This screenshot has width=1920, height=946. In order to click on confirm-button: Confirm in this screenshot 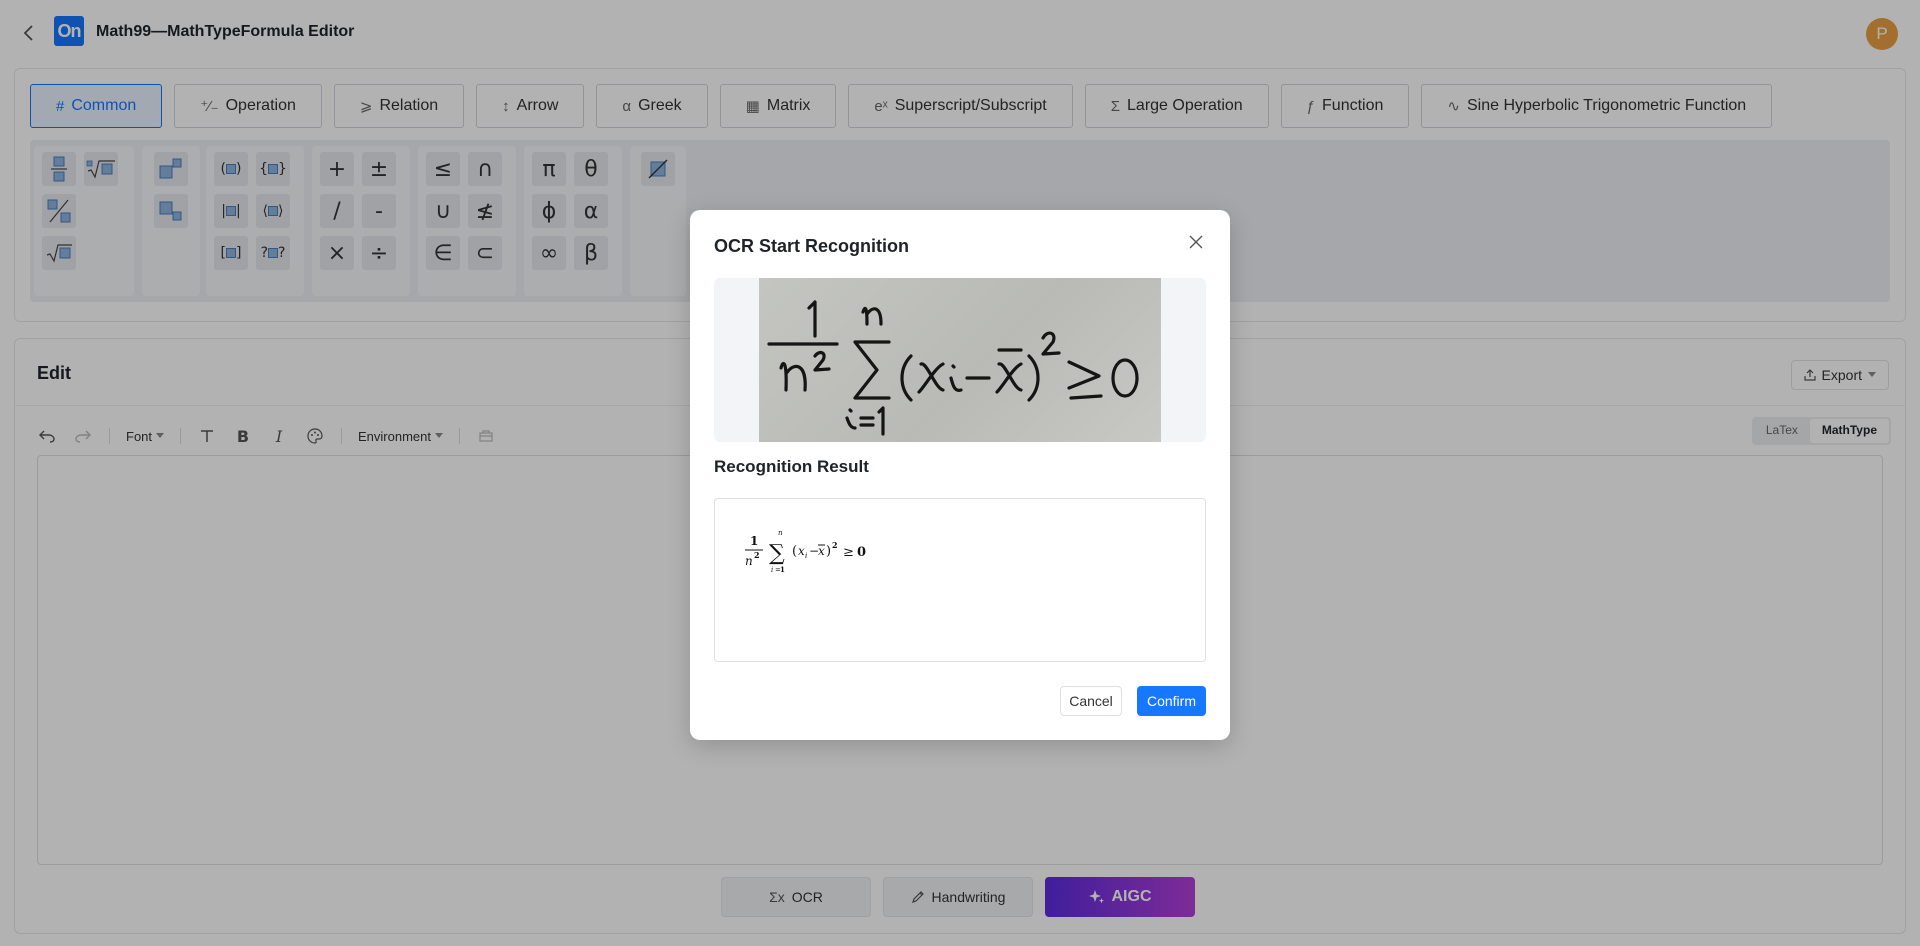, I will do `click(1171, 701)`.